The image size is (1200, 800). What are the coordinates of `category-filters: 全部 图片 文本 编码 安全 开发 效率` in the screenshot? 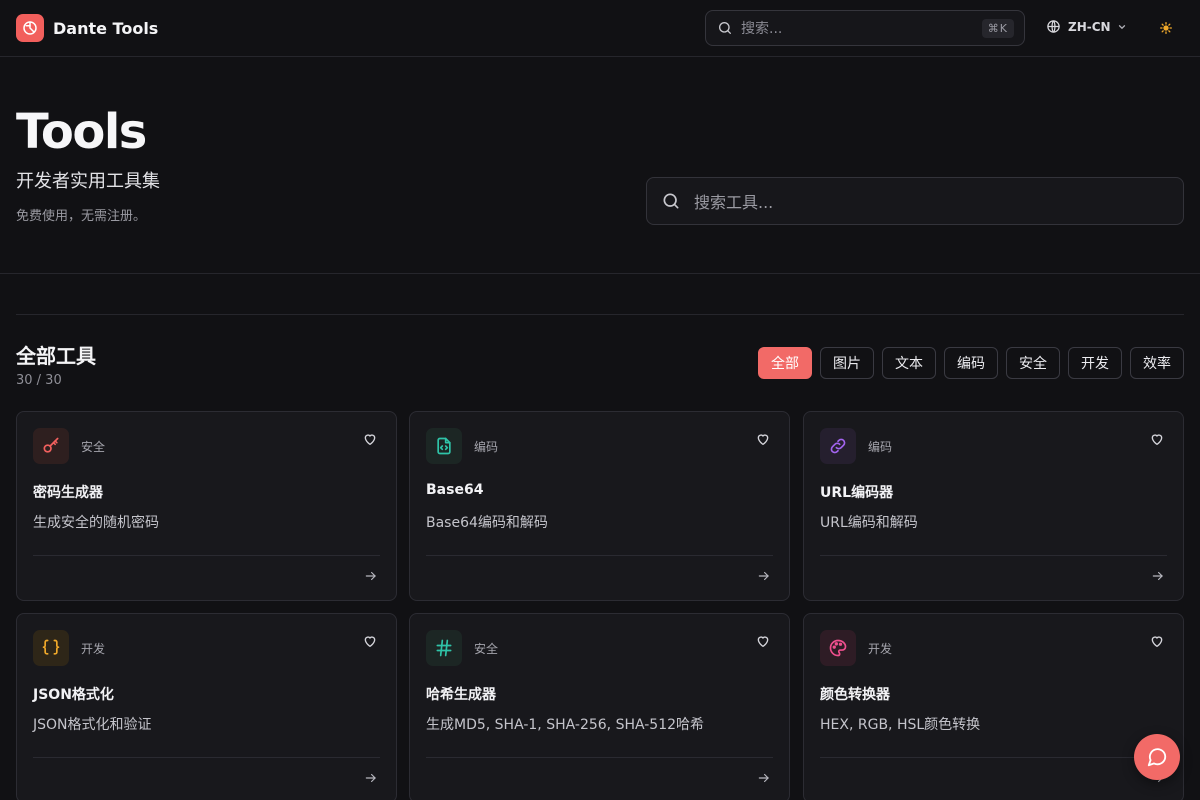 It's located at (971, 363).